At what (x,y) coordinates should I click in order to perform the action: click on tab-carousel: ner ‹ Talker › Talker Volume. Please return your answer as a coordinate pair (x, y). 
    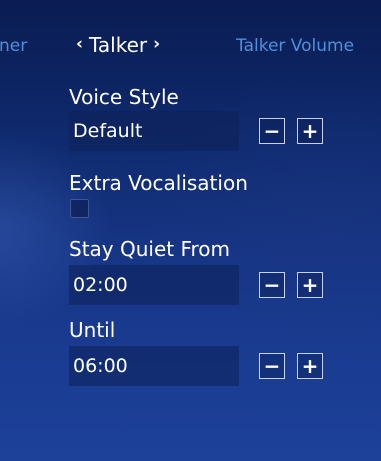
    Looking at the image, I should click on (190, 46).